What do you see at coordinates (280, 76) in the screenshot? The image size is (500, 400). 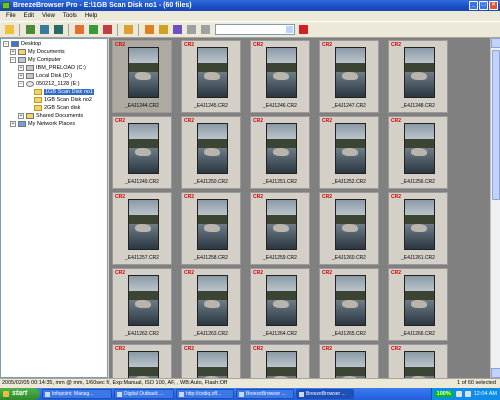 I see `thumbnail-cell: CR2 _E4J1246.CR2` at bounding box center [280, 76].